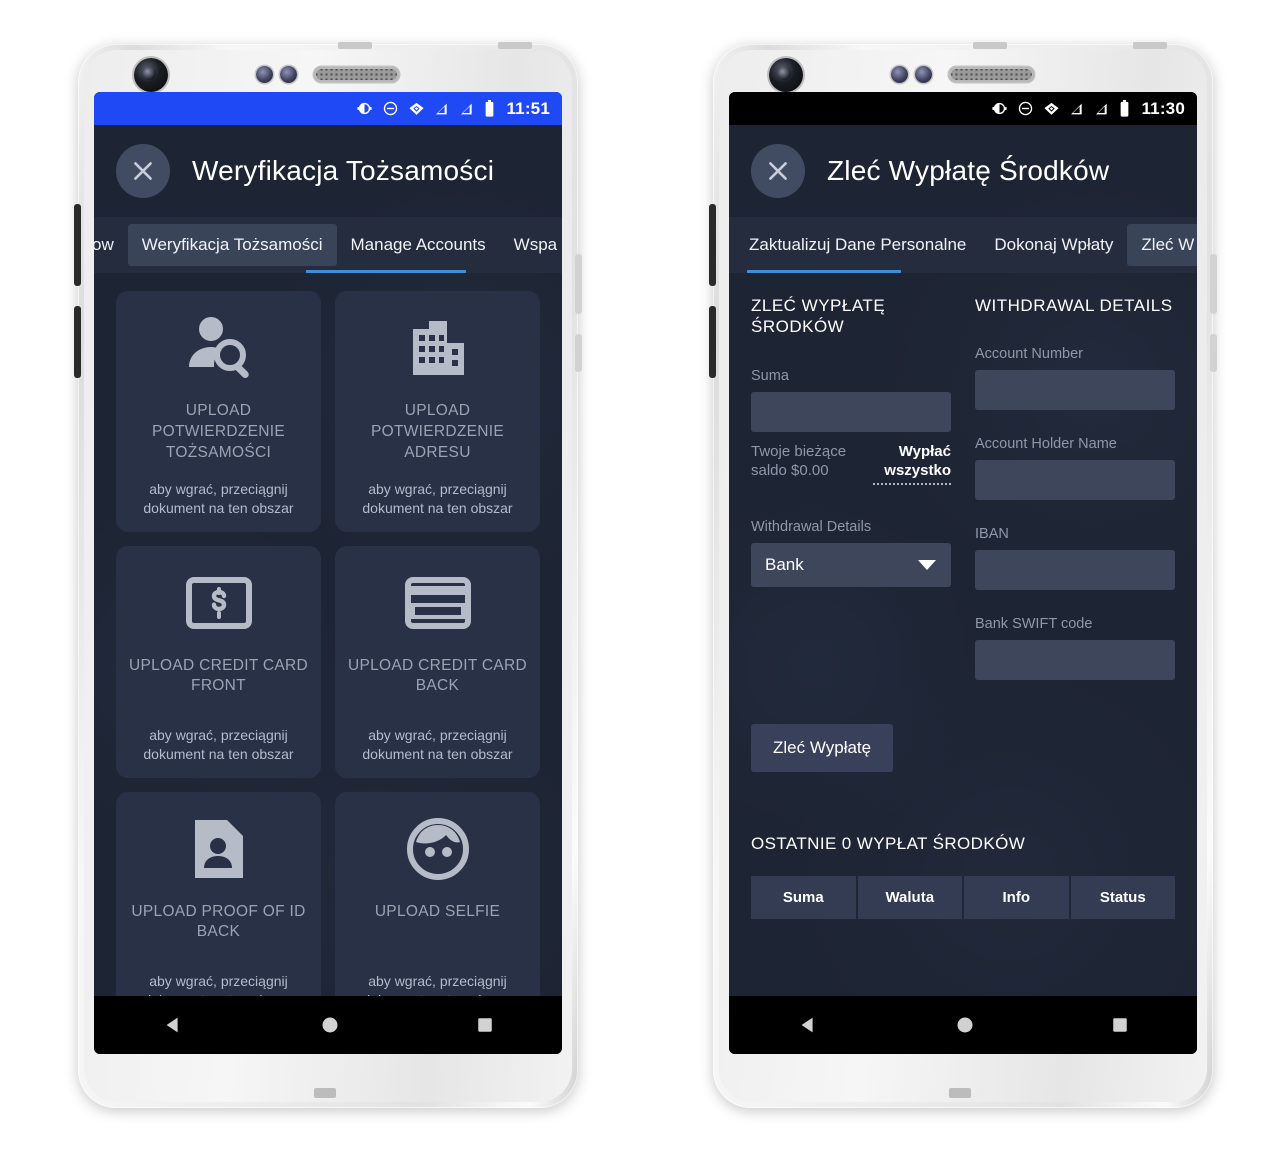 The height and width of the screenshot is (1176, 1281). Describe the element at coordinates (418, 245) in the screenshot. I see `tab-manage-accounts: Manage Accounts` at that location.